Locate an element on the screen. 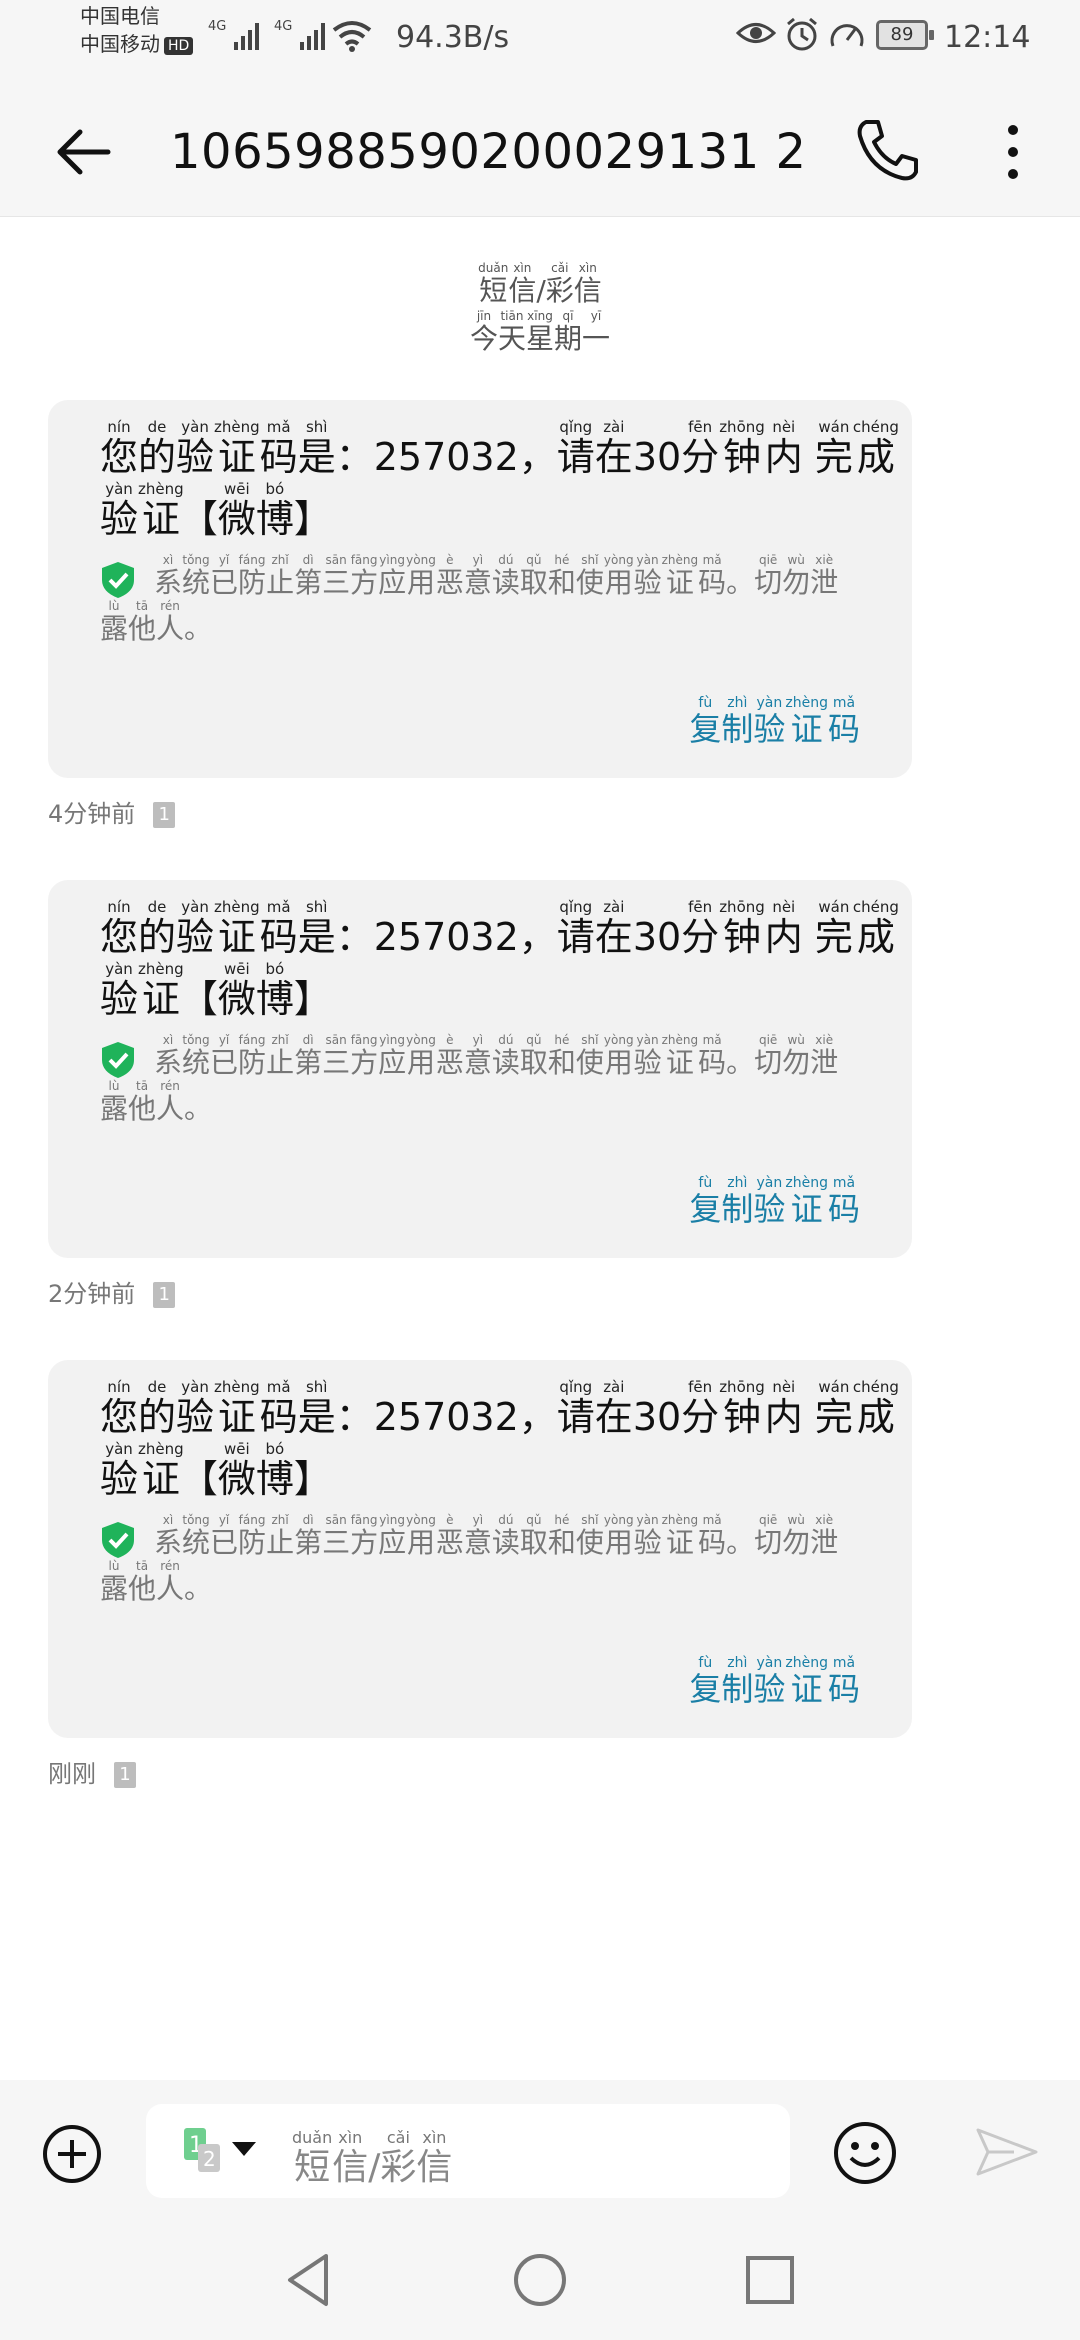 Image resolution: width=1080 pixels, height=2340 pixels. clock: 12:14 is located at coordinates (987, 37).